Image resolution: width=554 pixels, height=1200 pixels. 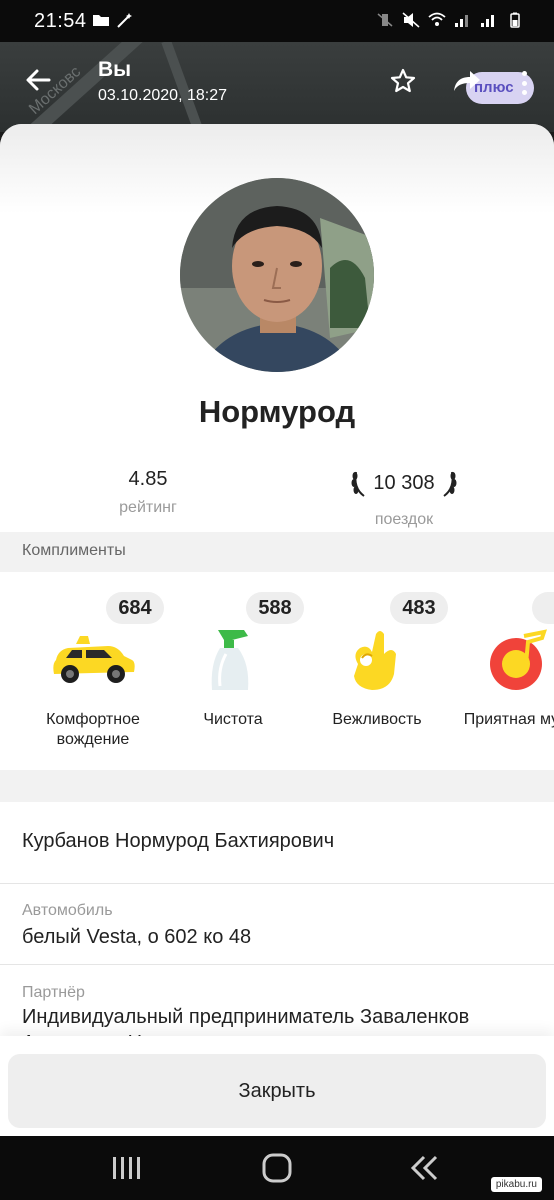 I want to click on trips-label: поездок, so click(x=404, y=519).